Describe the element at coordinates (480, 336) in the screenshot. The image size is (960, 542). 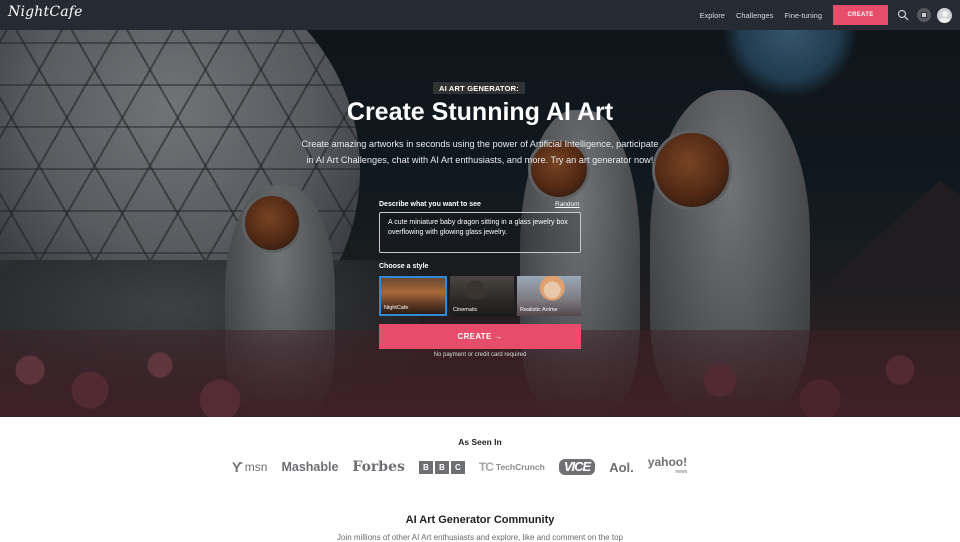
I see `create-button: CREATE →` at that location.